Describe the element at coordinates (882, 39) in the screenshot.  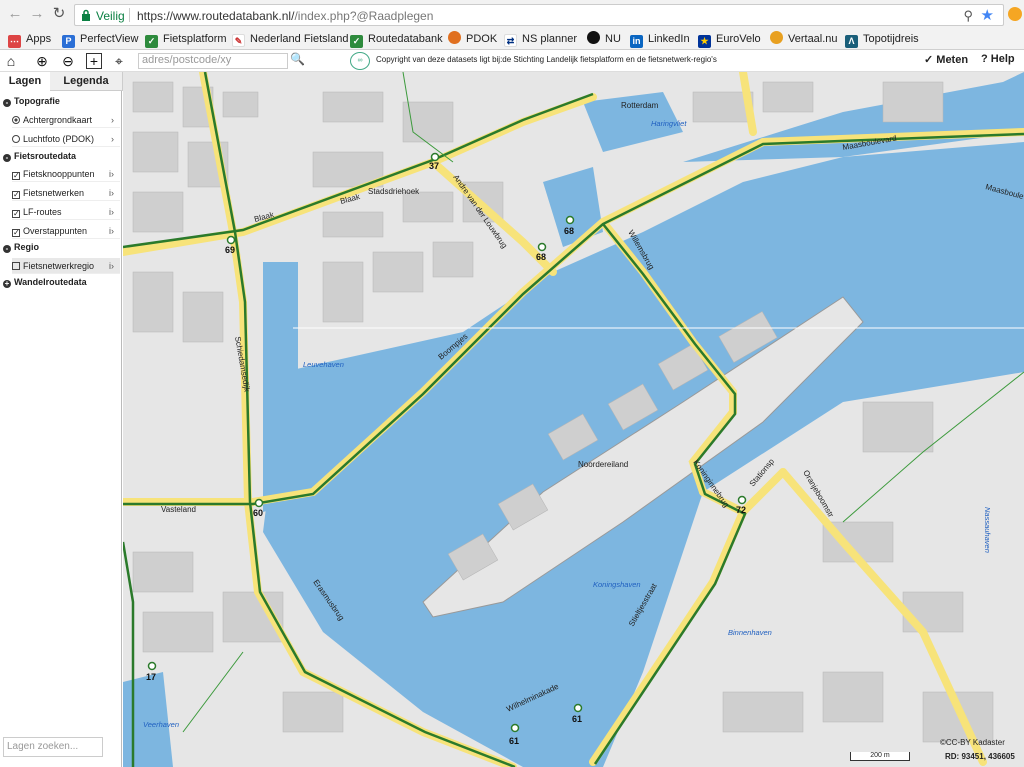
I see `bookmark-topotijdreis: Λ Topotijdreis` at that location.